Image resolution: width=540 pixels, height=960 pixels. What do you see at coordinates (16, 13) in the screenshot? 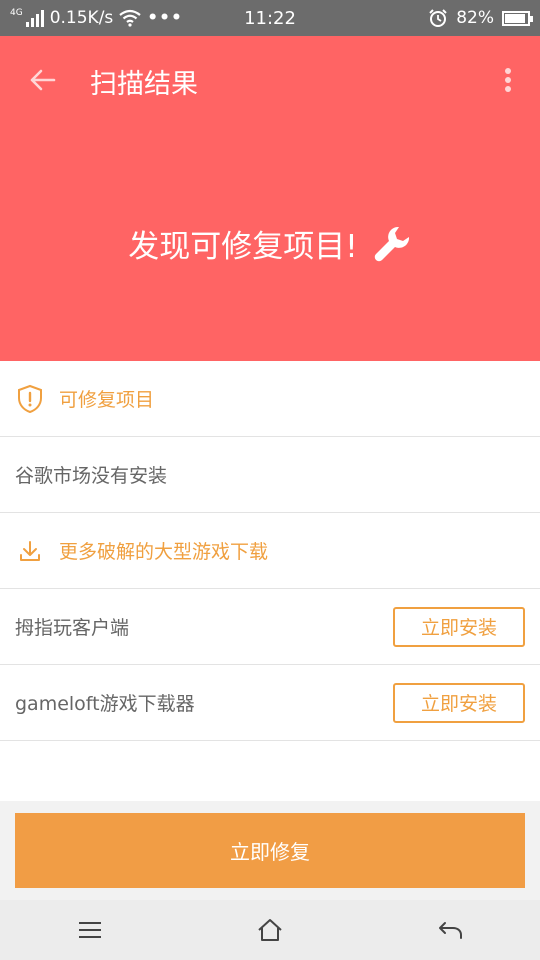
I see `network-type: 4G` at bounding box center [16, 13].